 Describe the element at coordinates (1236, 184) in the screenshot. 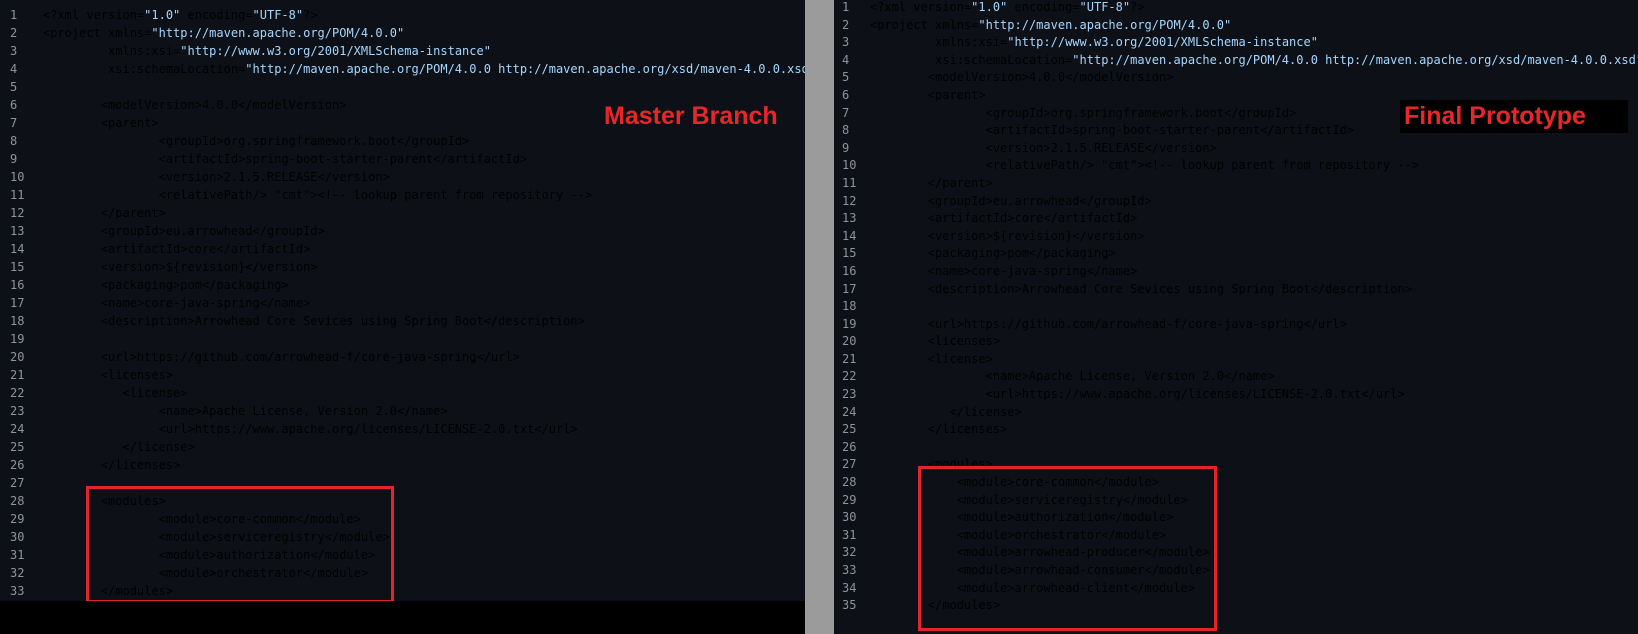

I see `code-line: 11 </parent>` at that location.